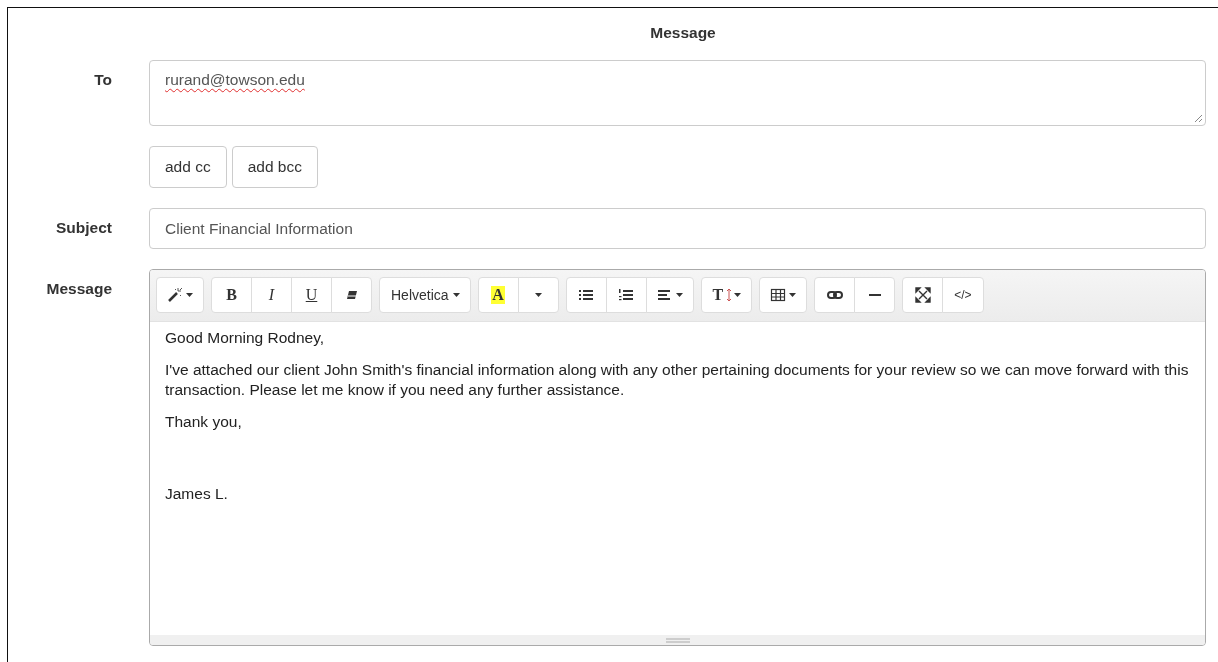  I want to click on resize-handle-icon, so click(677, 640).